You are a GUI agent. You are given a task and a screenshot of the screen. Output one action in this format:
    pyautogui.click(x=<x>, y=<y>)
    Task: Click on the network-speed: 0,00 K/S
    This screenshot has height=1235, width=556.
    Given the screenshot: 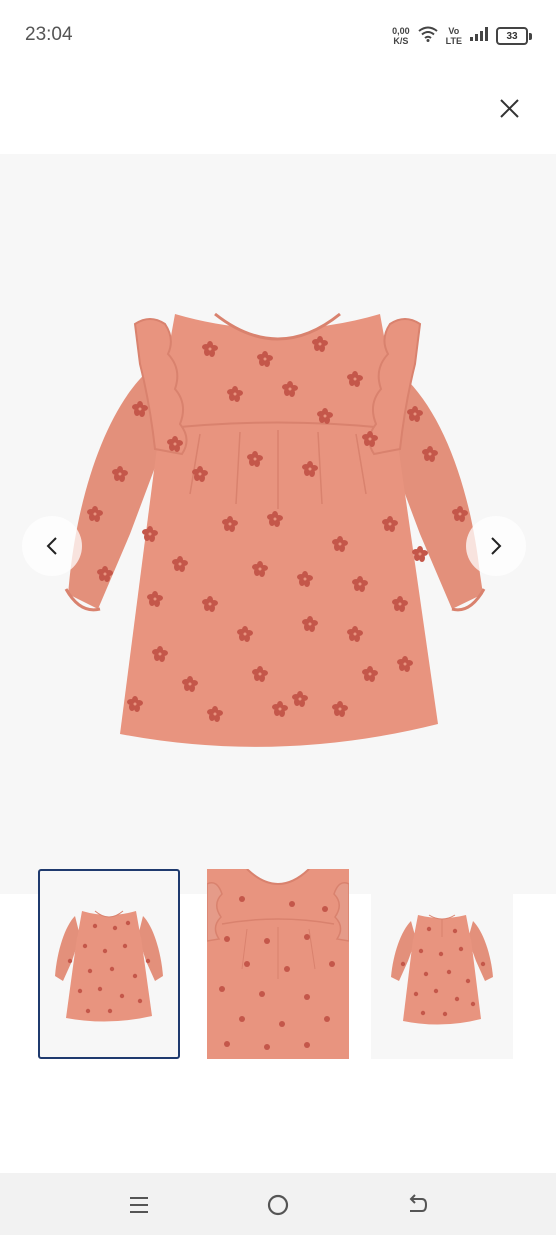 What is the action you would take?
    pyautogui.click(x=401, y=36)
    